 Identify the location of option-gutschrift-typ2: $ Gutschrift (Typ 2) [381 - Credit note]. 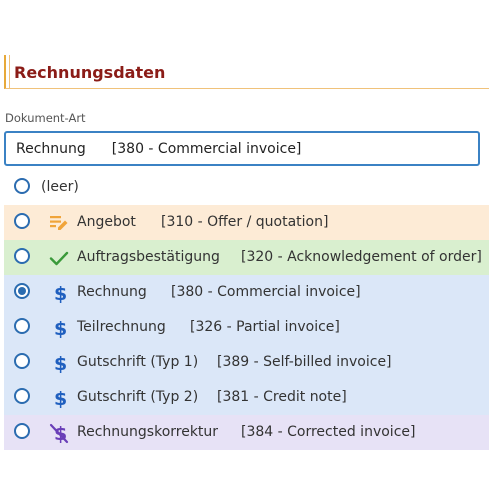
(246, 397).